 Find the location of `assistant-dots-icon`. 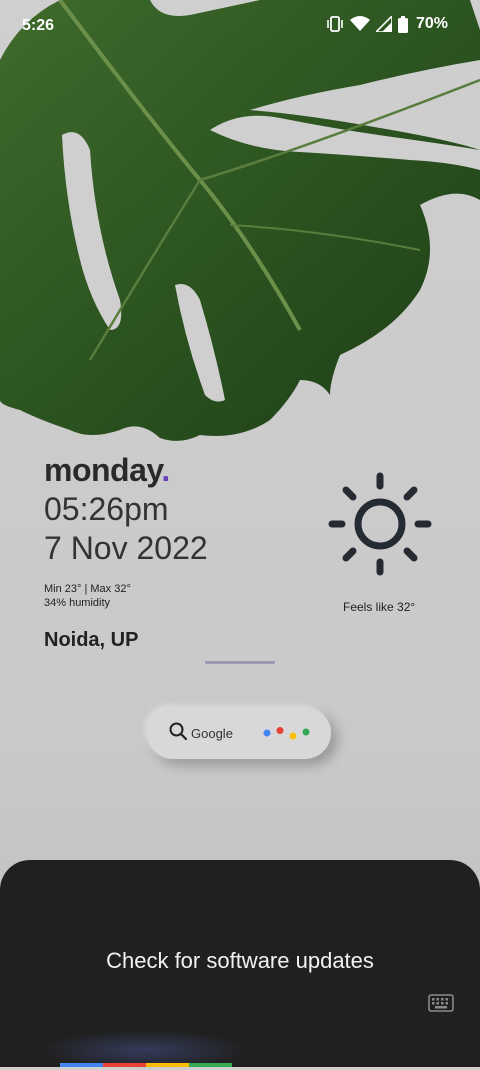

assistant-dots-icon is located at coordinates (287, 734).